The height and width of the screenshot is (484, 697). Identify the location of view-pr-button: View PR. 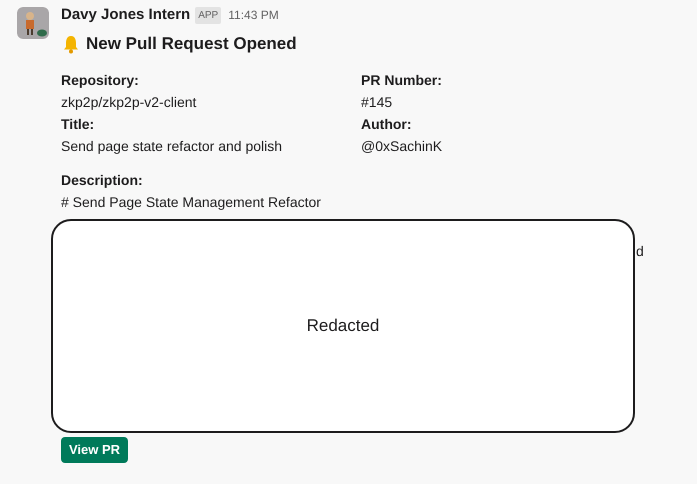
(94, 449).